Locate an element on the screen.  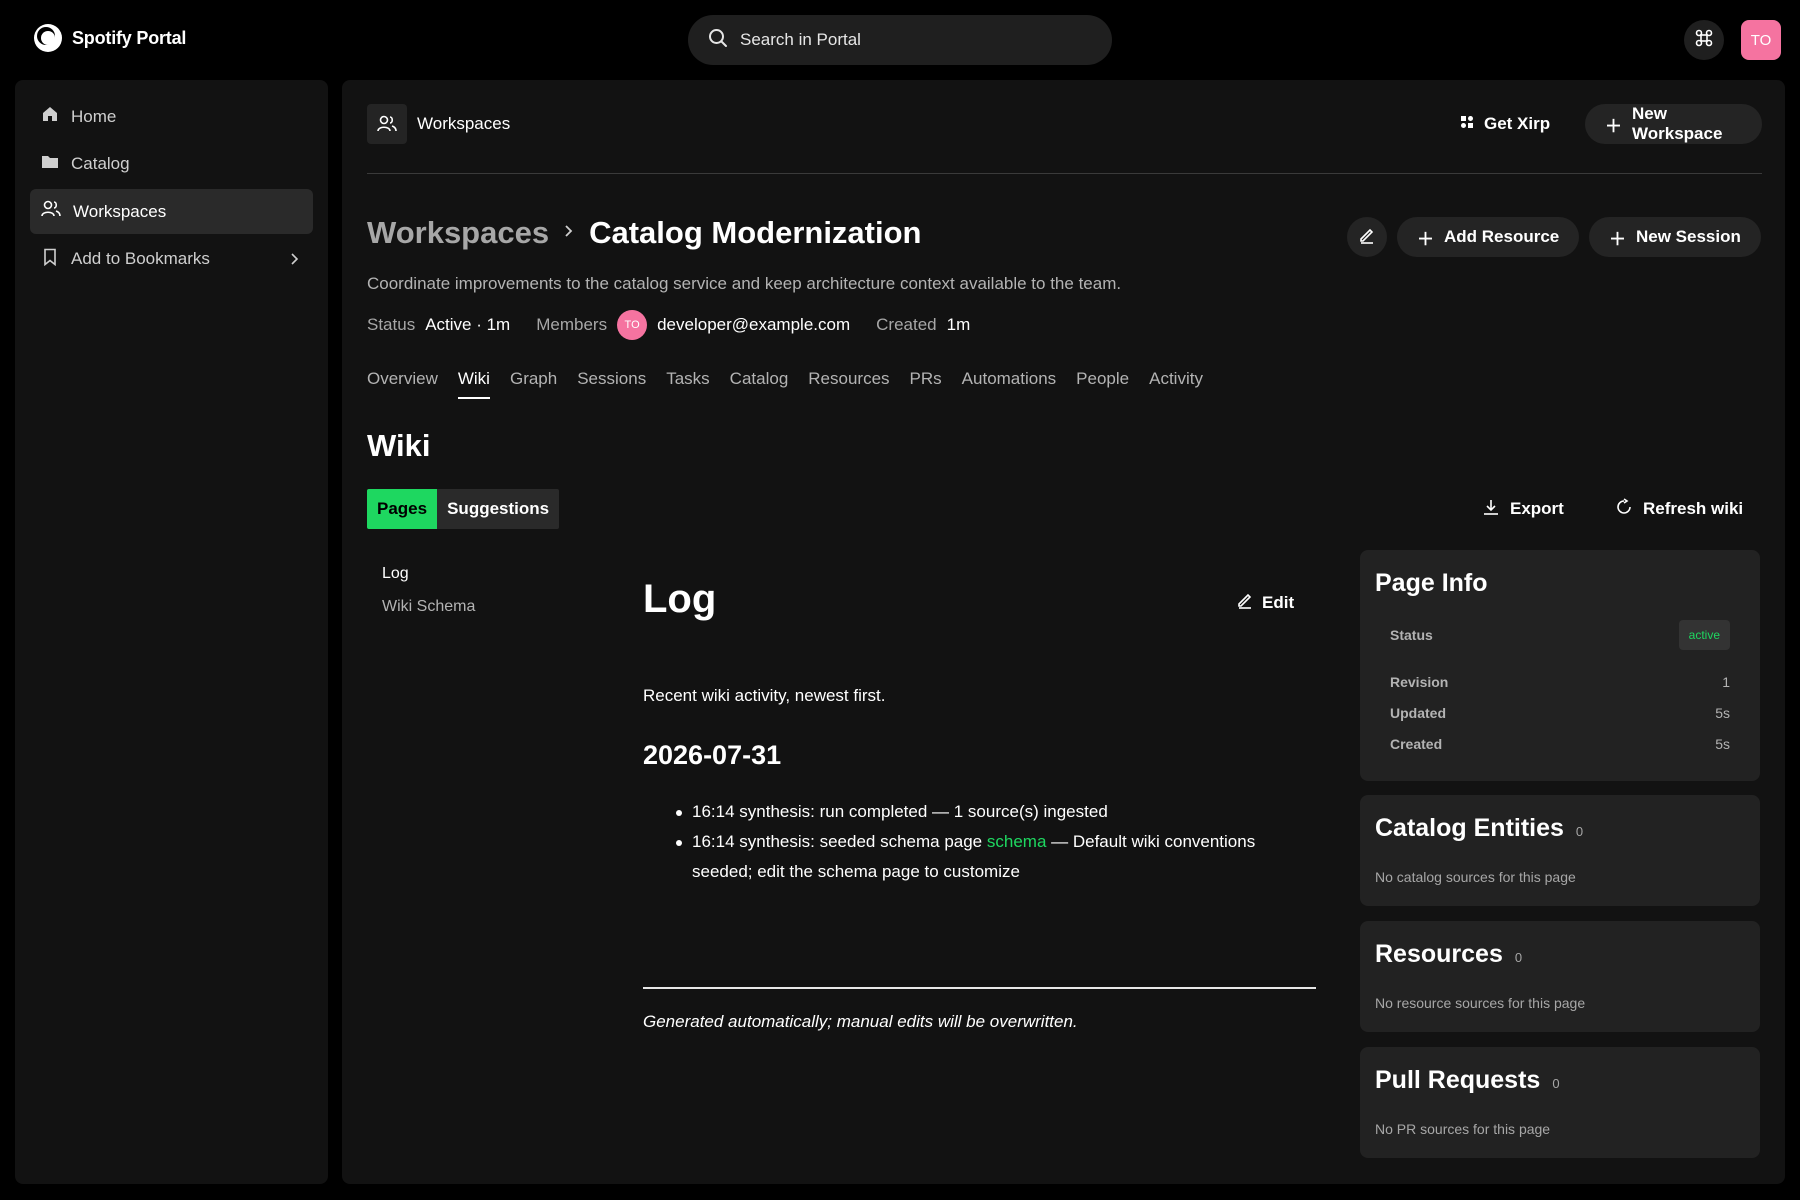
tab-wiki: Wiki is located at coordinates (474, 384).